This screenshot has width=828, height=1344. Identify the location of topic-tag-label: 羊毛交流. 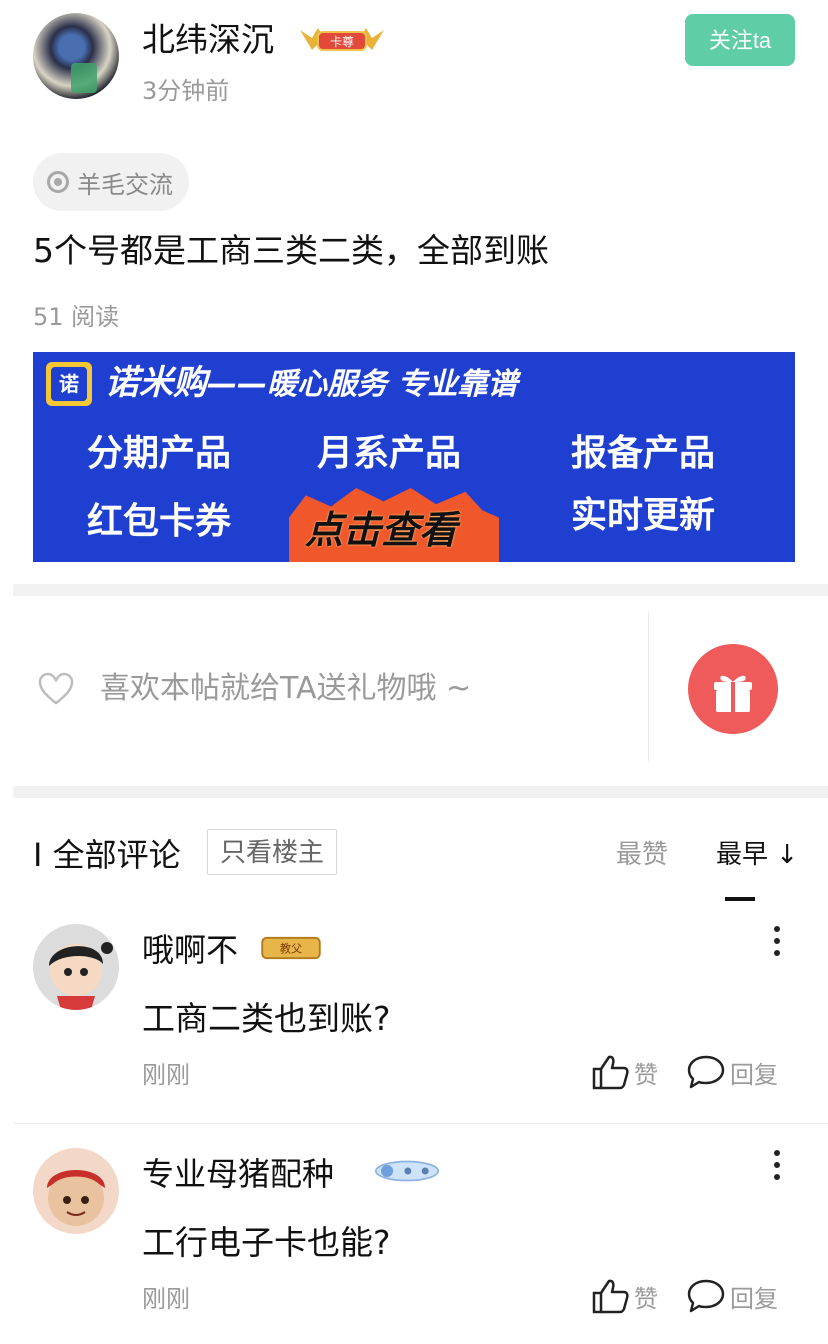
(125, 184).